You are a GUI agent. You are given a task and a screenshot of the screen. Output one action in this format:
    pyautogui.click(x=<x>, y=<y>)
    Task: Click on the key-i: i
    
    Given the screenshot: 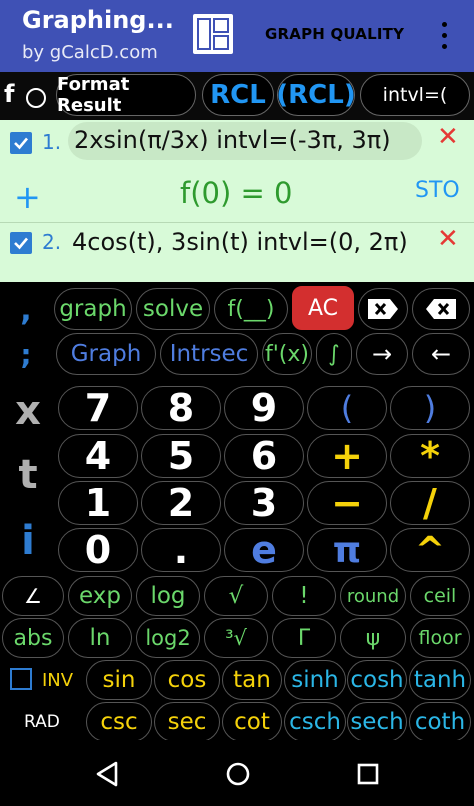 What is the action you would take?
    pyautogui.click(x=28, y=541)
    